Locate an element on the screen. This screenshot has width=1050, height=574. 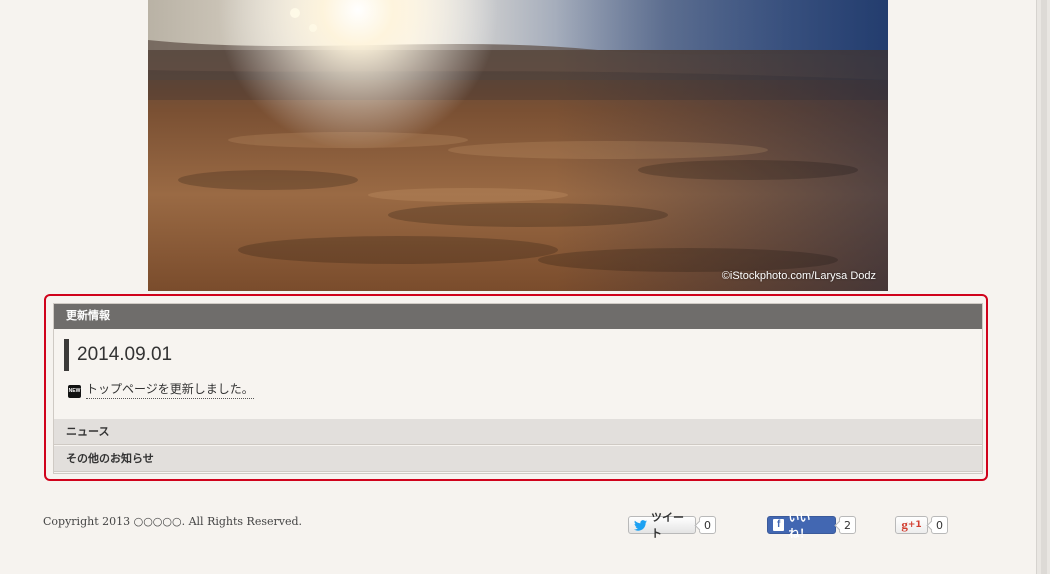
menu-item-other-notices: その他のお知らせ is located at coordinates (518, 459).